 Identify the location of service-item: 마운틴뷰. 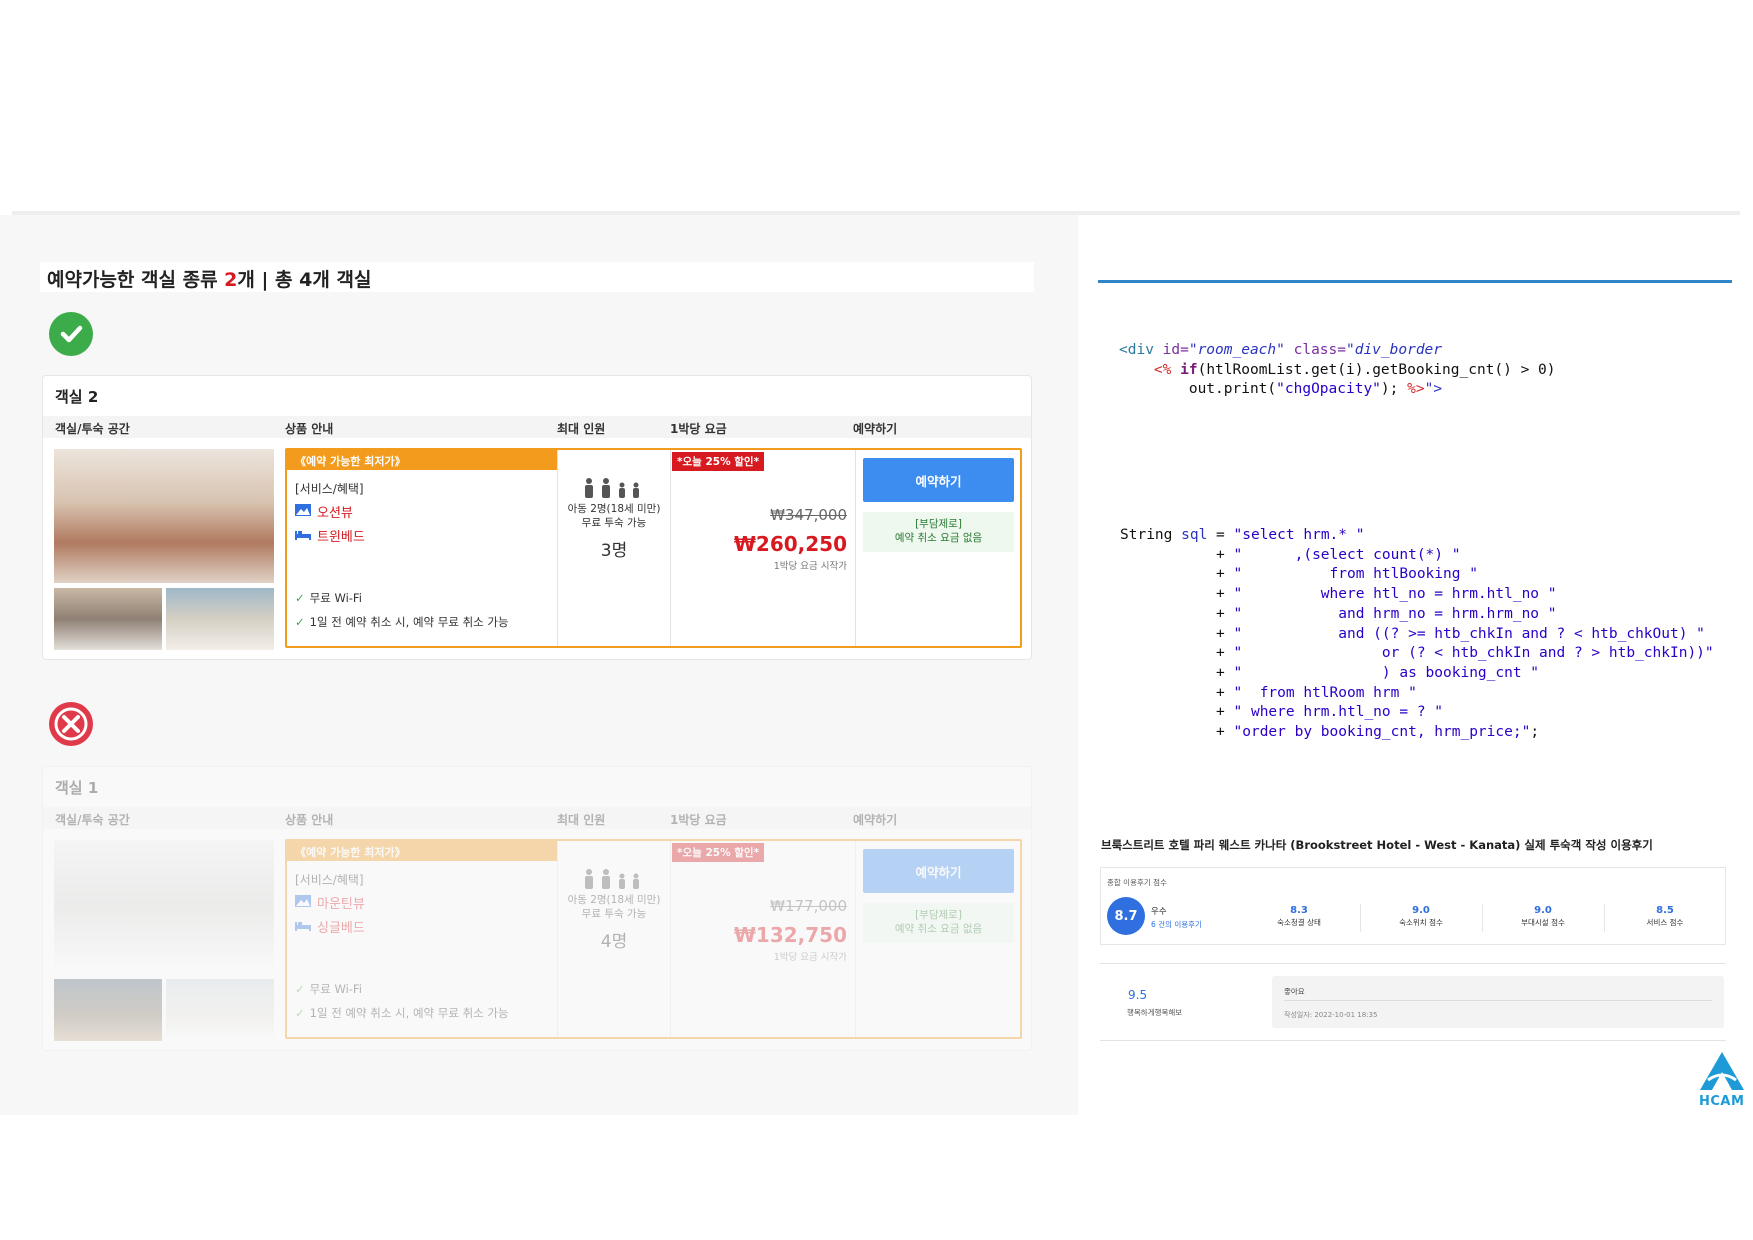
(330, 902).